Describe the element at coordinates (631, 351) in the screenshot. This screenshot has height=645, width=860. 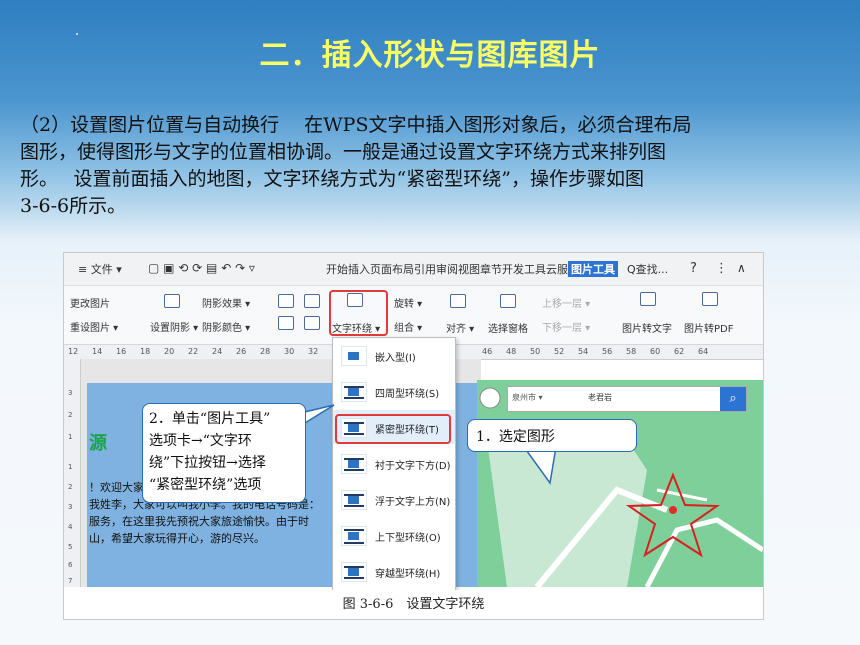
I see `ruler-tick: 58` at that location.